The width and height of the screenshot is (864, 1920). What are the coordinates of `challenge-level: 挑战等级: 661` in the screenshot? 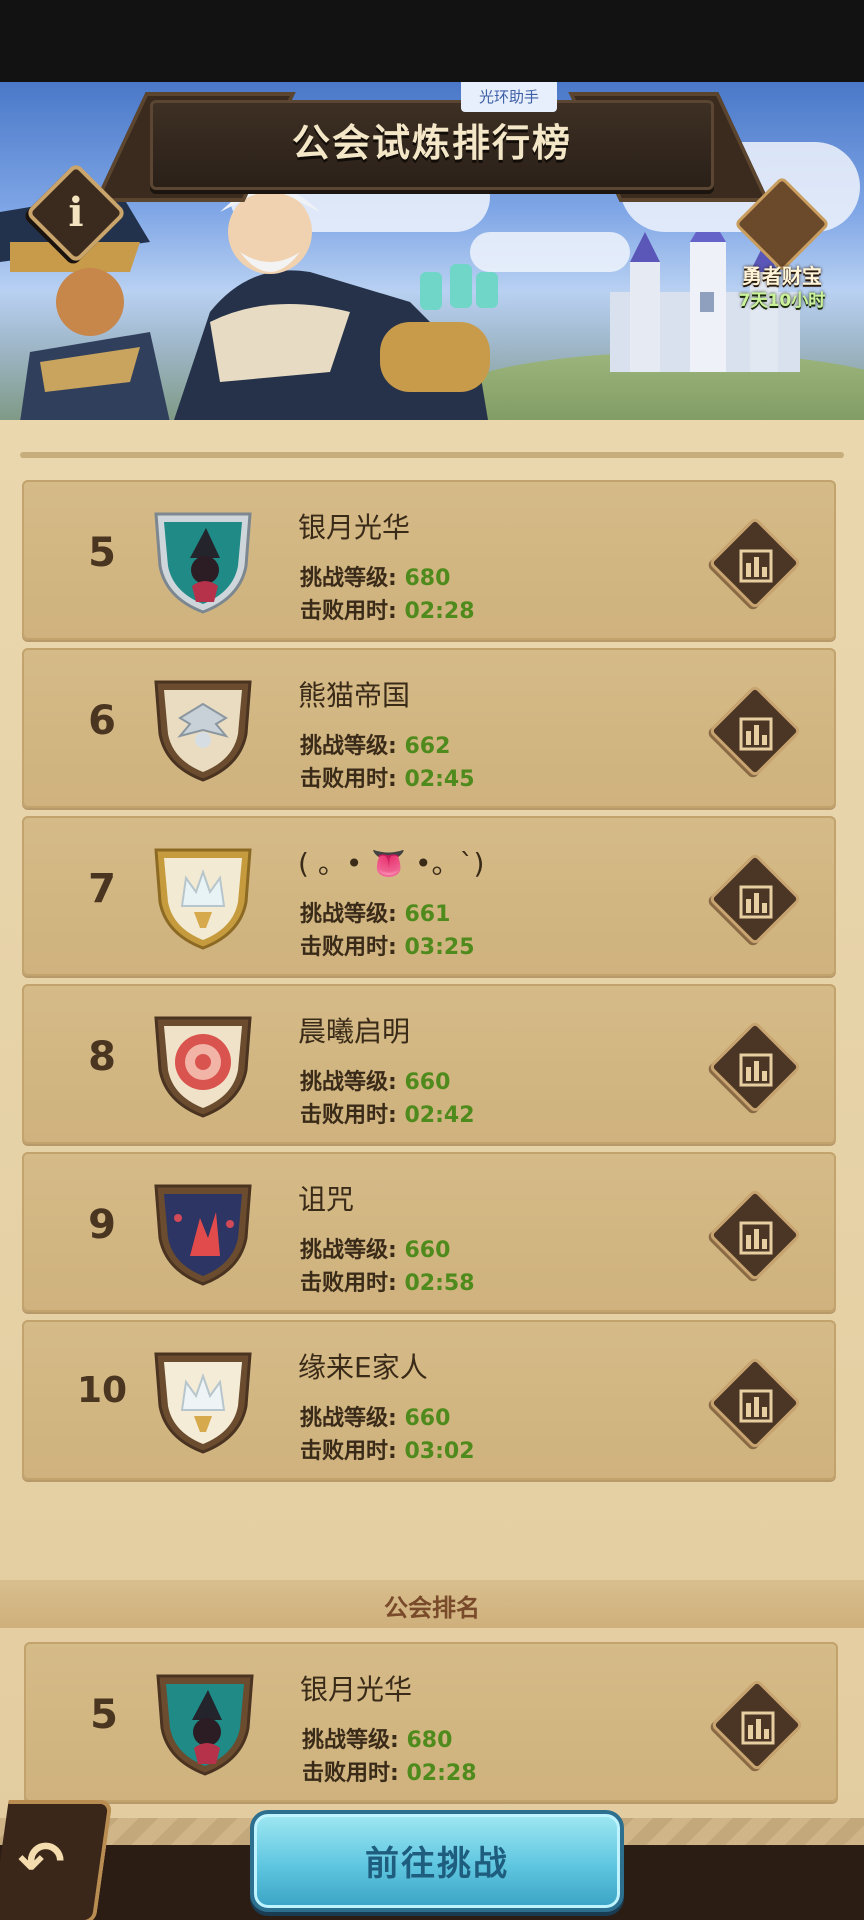 It's located at (375, 912).